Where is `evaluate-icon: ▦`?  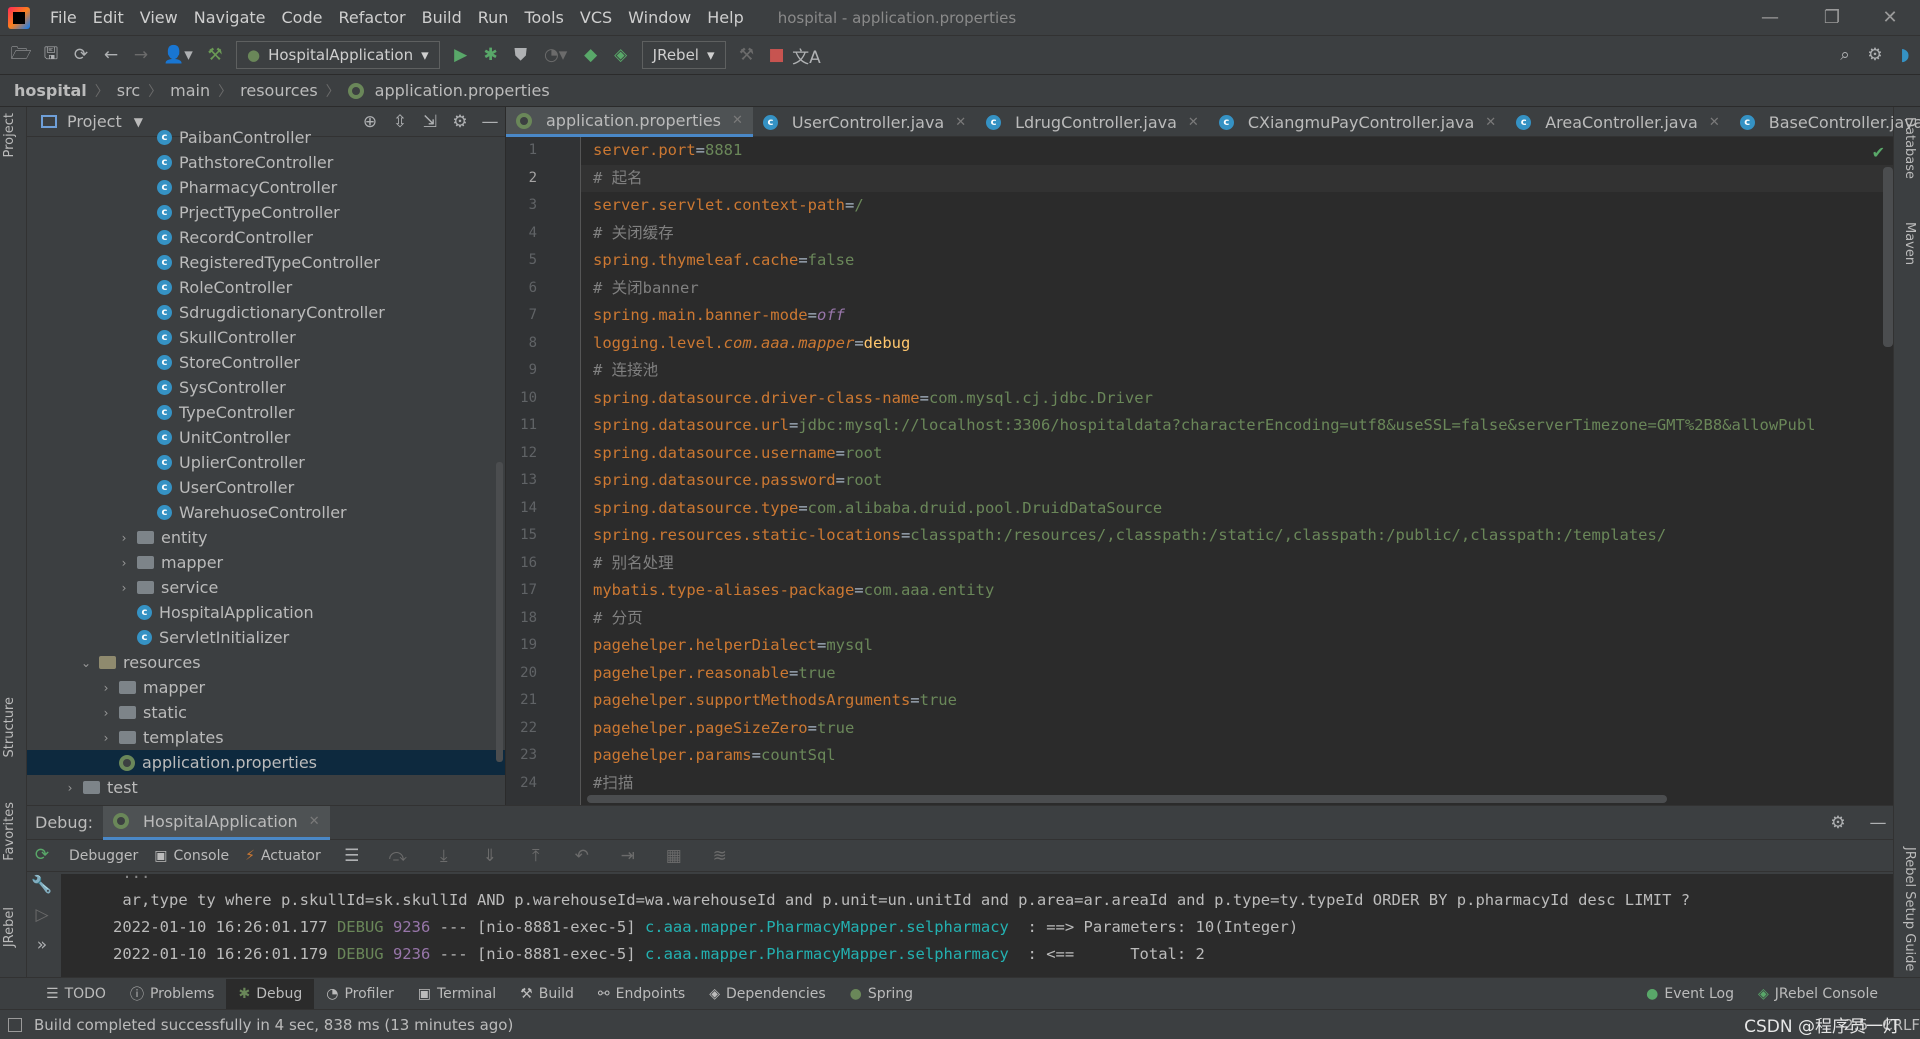
evaluate-icon: ▦ is located at coordinates (674, 856).